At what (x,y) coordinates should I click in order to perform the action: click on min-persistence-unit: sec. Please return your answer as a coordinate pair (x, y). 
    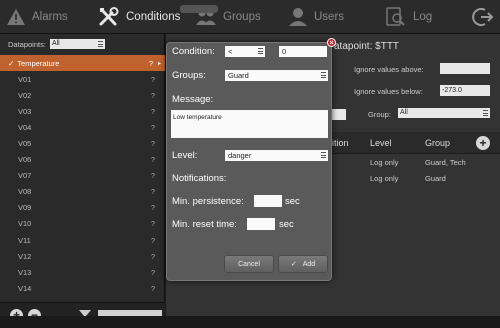
    Looking at the image, I should click on (292, 201).